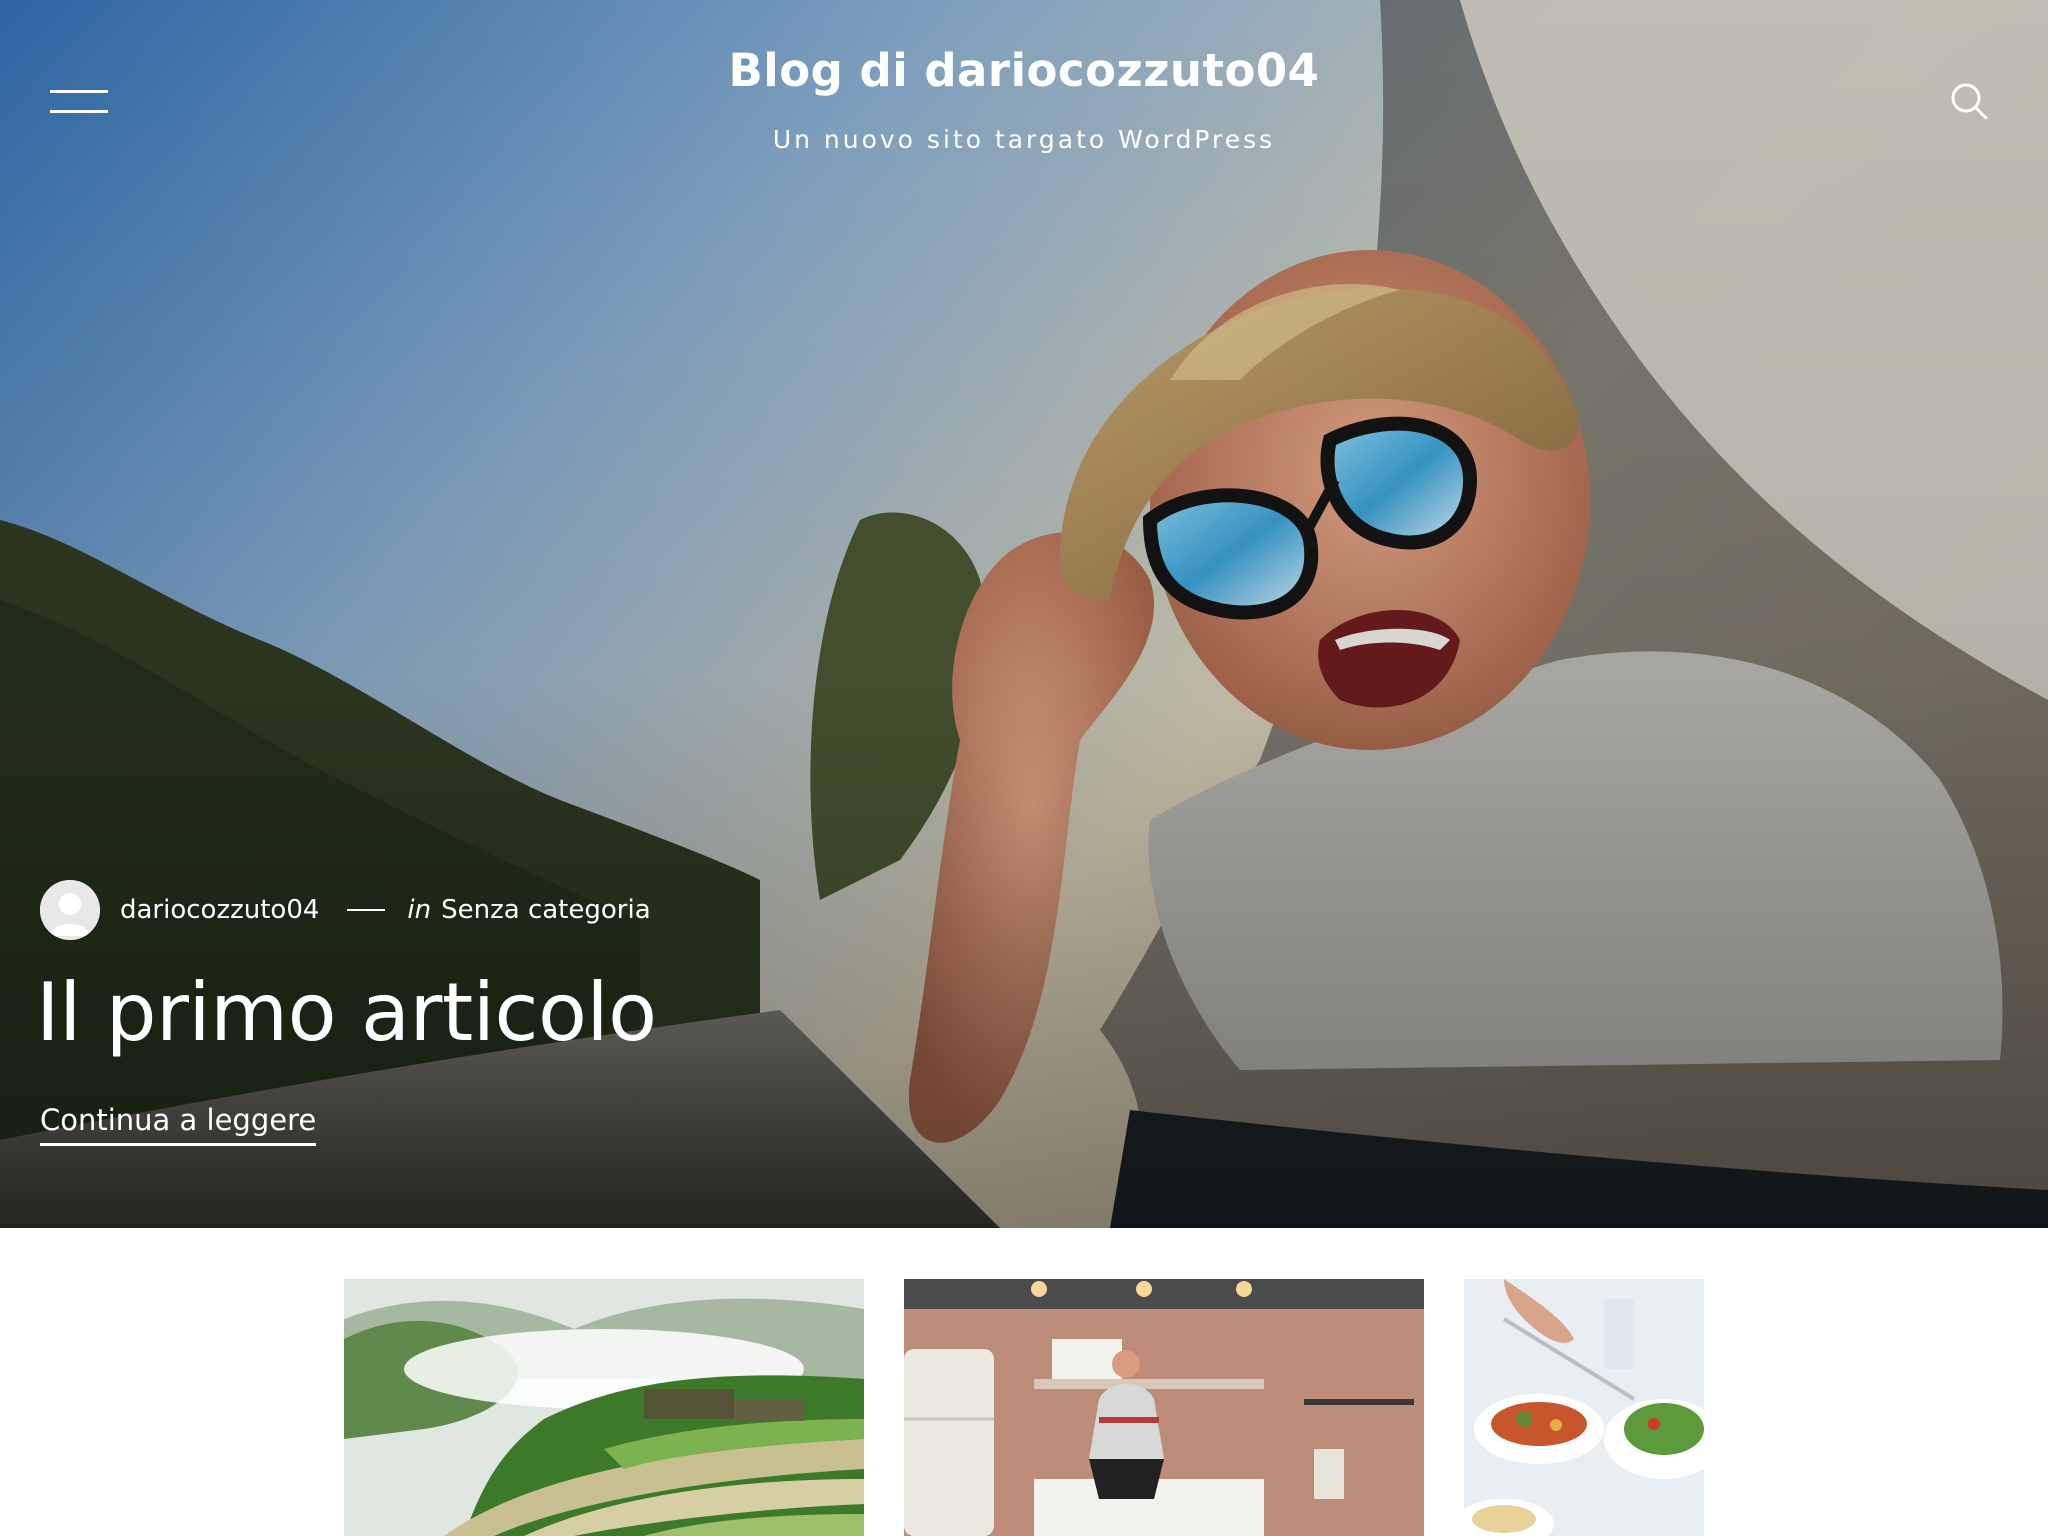  I want to click on category-link: Senza categoria, so click(546, 910).